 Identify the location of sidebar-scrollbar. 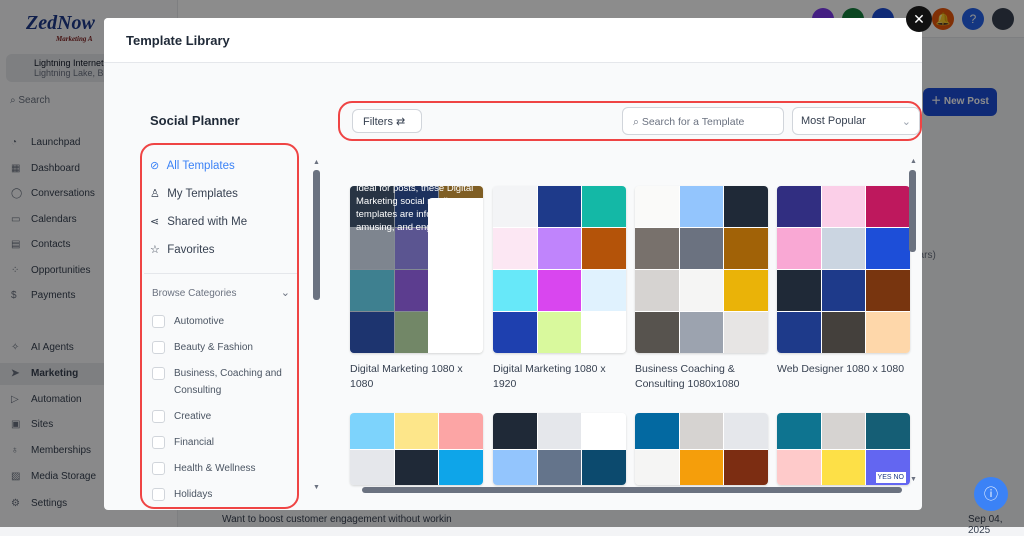
(316, 235).